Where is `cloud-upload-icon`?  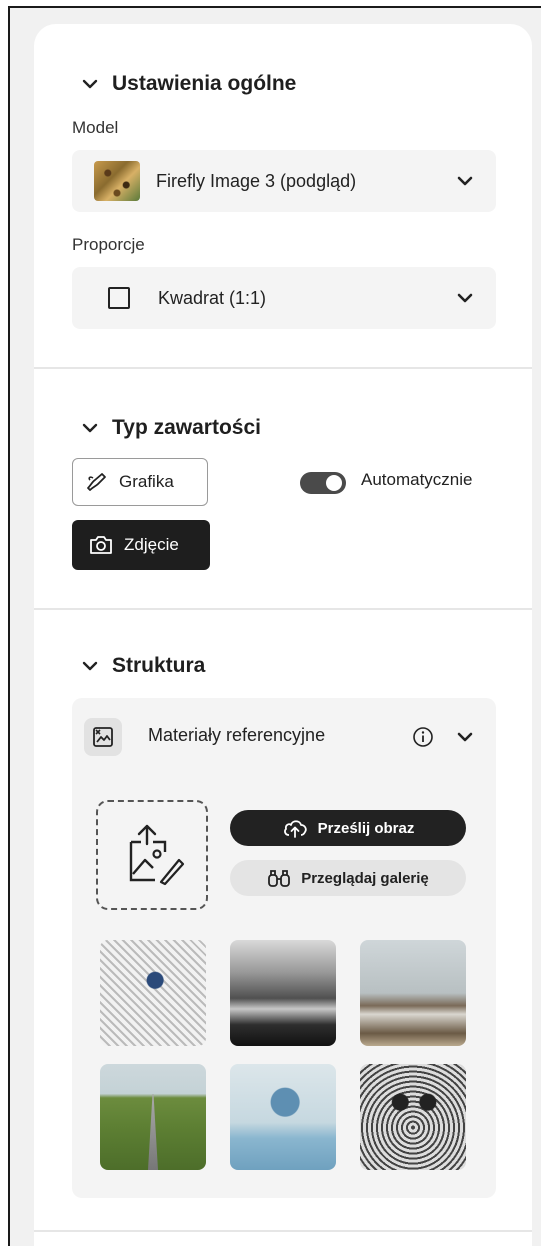
cloud-upload-icon is located at coordinates (295, 829).